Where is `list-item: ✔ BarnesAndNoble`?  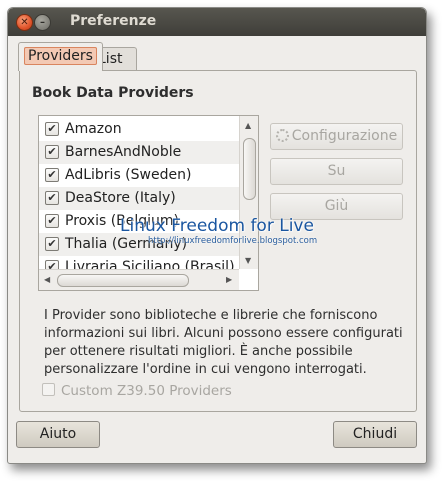
list-item: ✔ BarnesAndNoble is located at coordinates (139, 152).